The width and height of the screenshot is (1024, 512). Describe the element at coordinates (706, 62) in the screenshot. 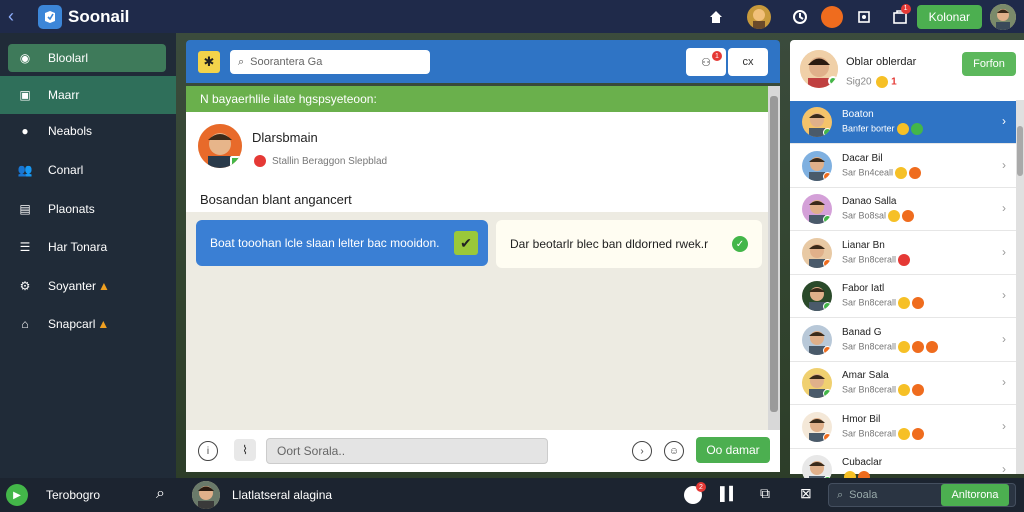

I see `center-user-button: ⚇ 1` at that location.